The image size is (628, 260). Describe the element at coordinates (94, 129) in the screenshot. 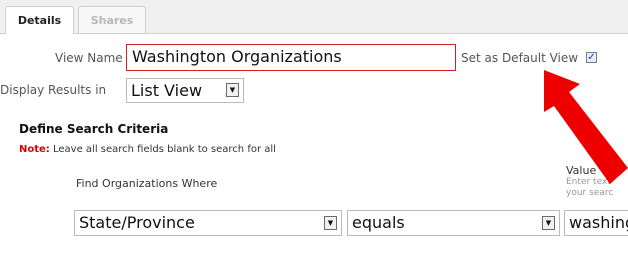

I see `criteria-heading: Define Search Criteria` at that location.